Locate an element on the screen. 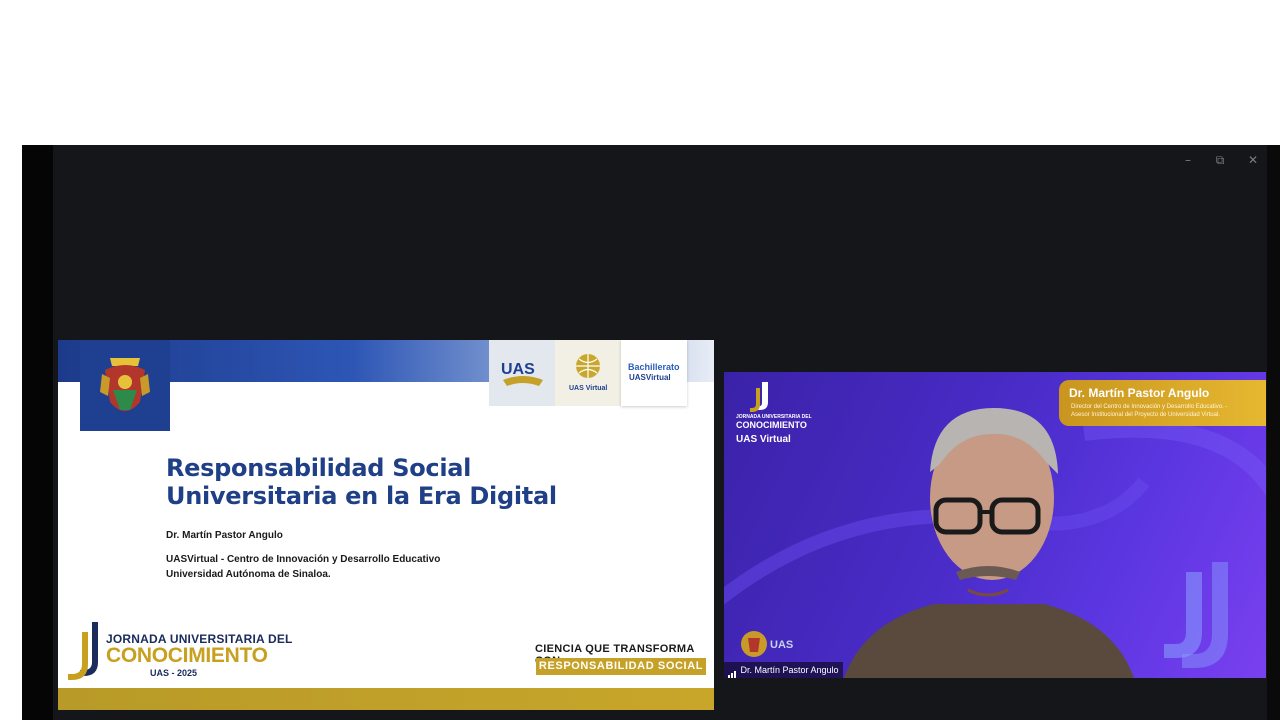 Image resolution: width=1280 pixels, height=720 pixels. globe-icon: UAS Virtual is located at coordinates (588, 373).